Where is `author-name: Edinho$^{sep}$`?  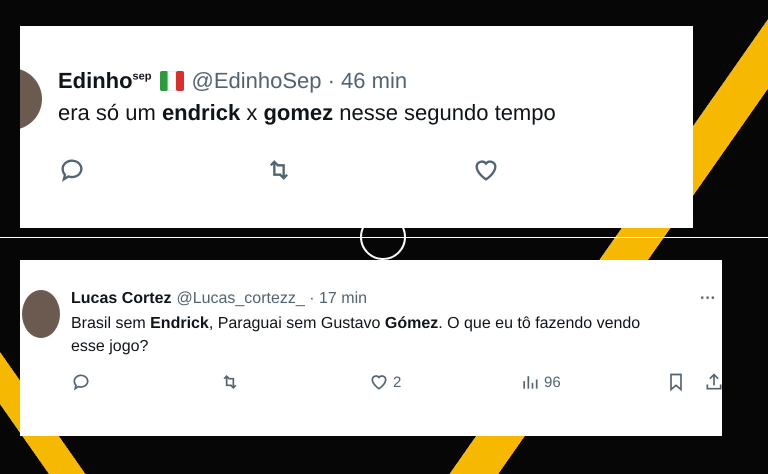 author-name: Edinho$^{sep}$ is located at coordinates (105, 81).